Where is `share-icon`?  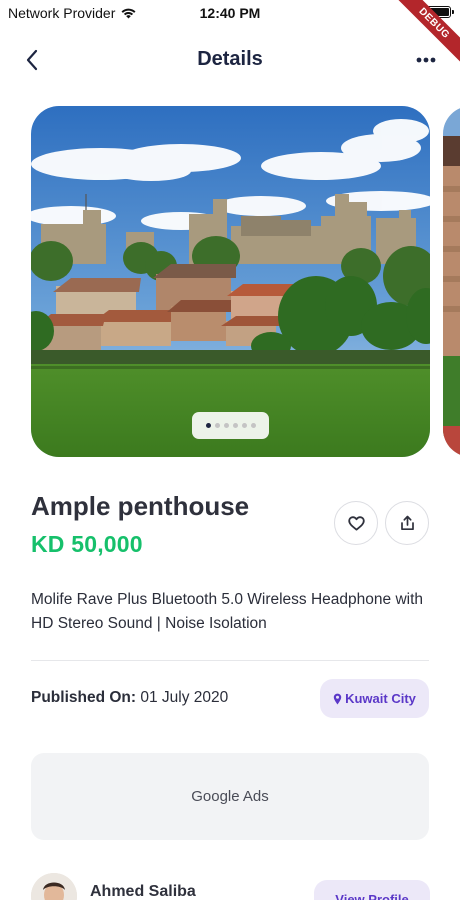 share-icon is located at coordinates (407, 523).